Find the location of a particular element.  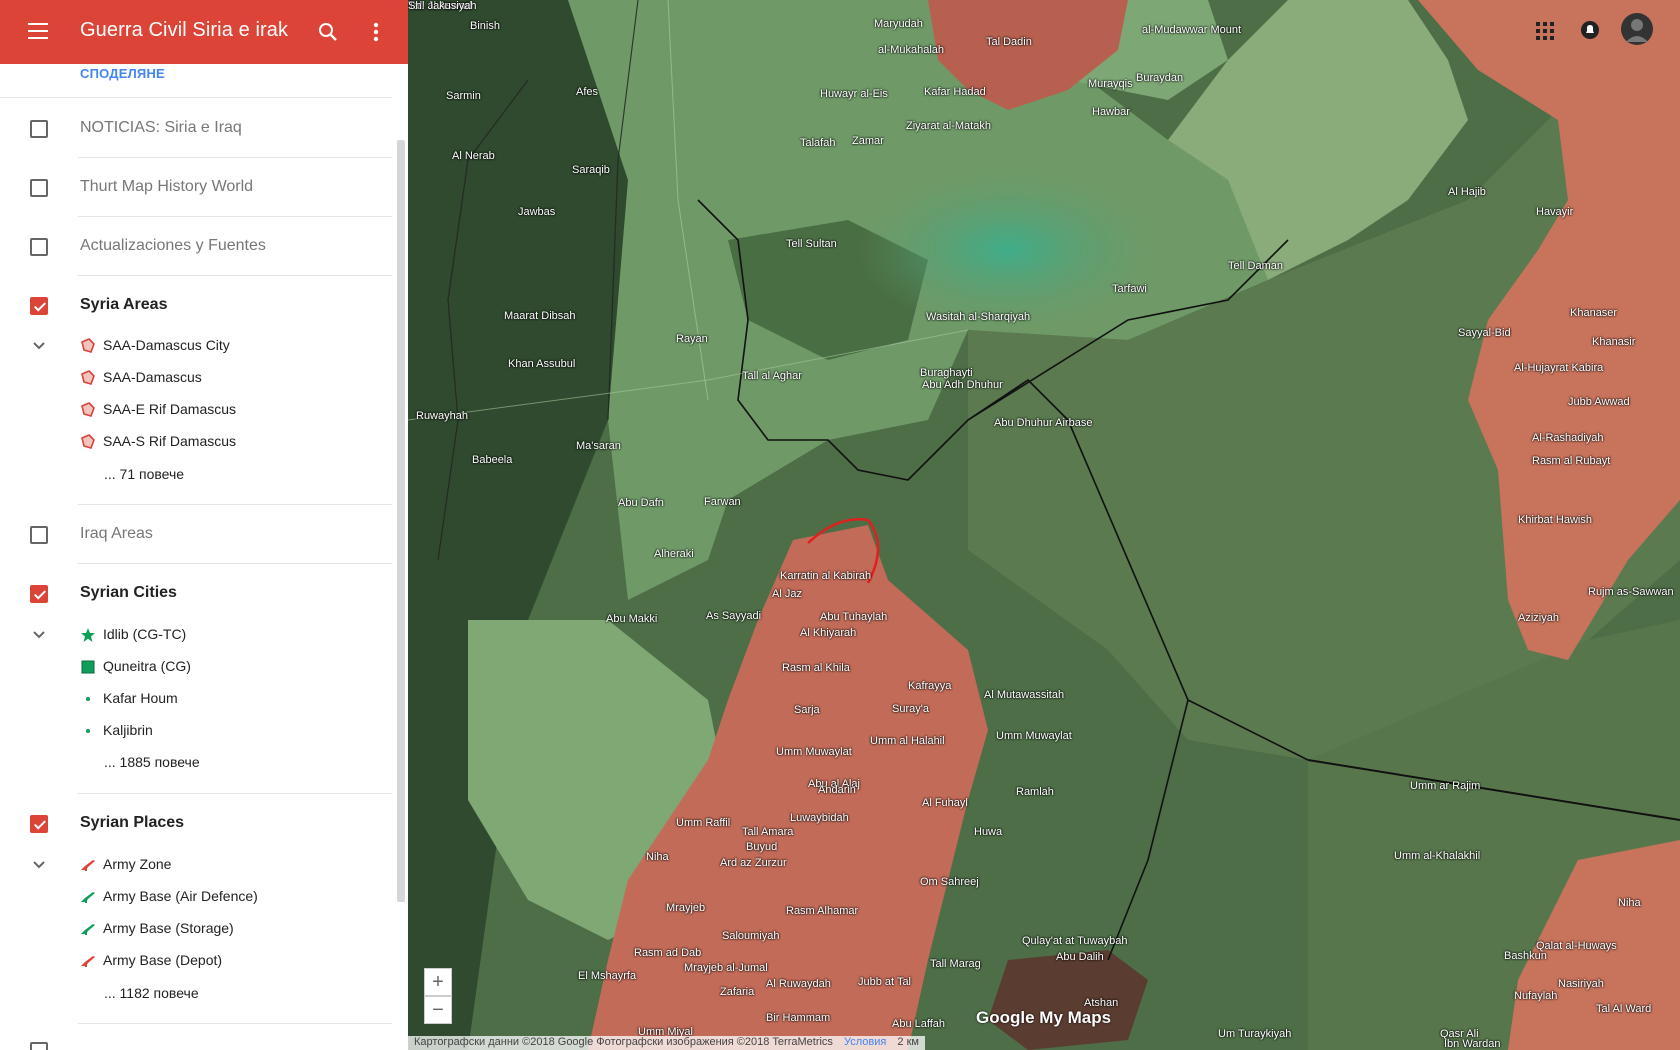

place-label: Al Hajib is located at coordinates (1467, 192).